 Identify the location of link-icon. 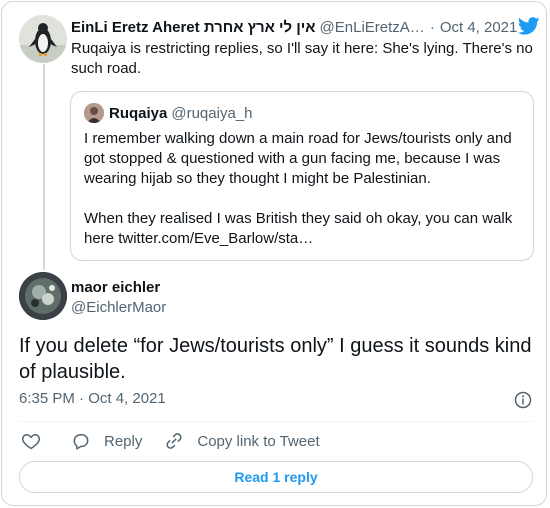
(174, 441).